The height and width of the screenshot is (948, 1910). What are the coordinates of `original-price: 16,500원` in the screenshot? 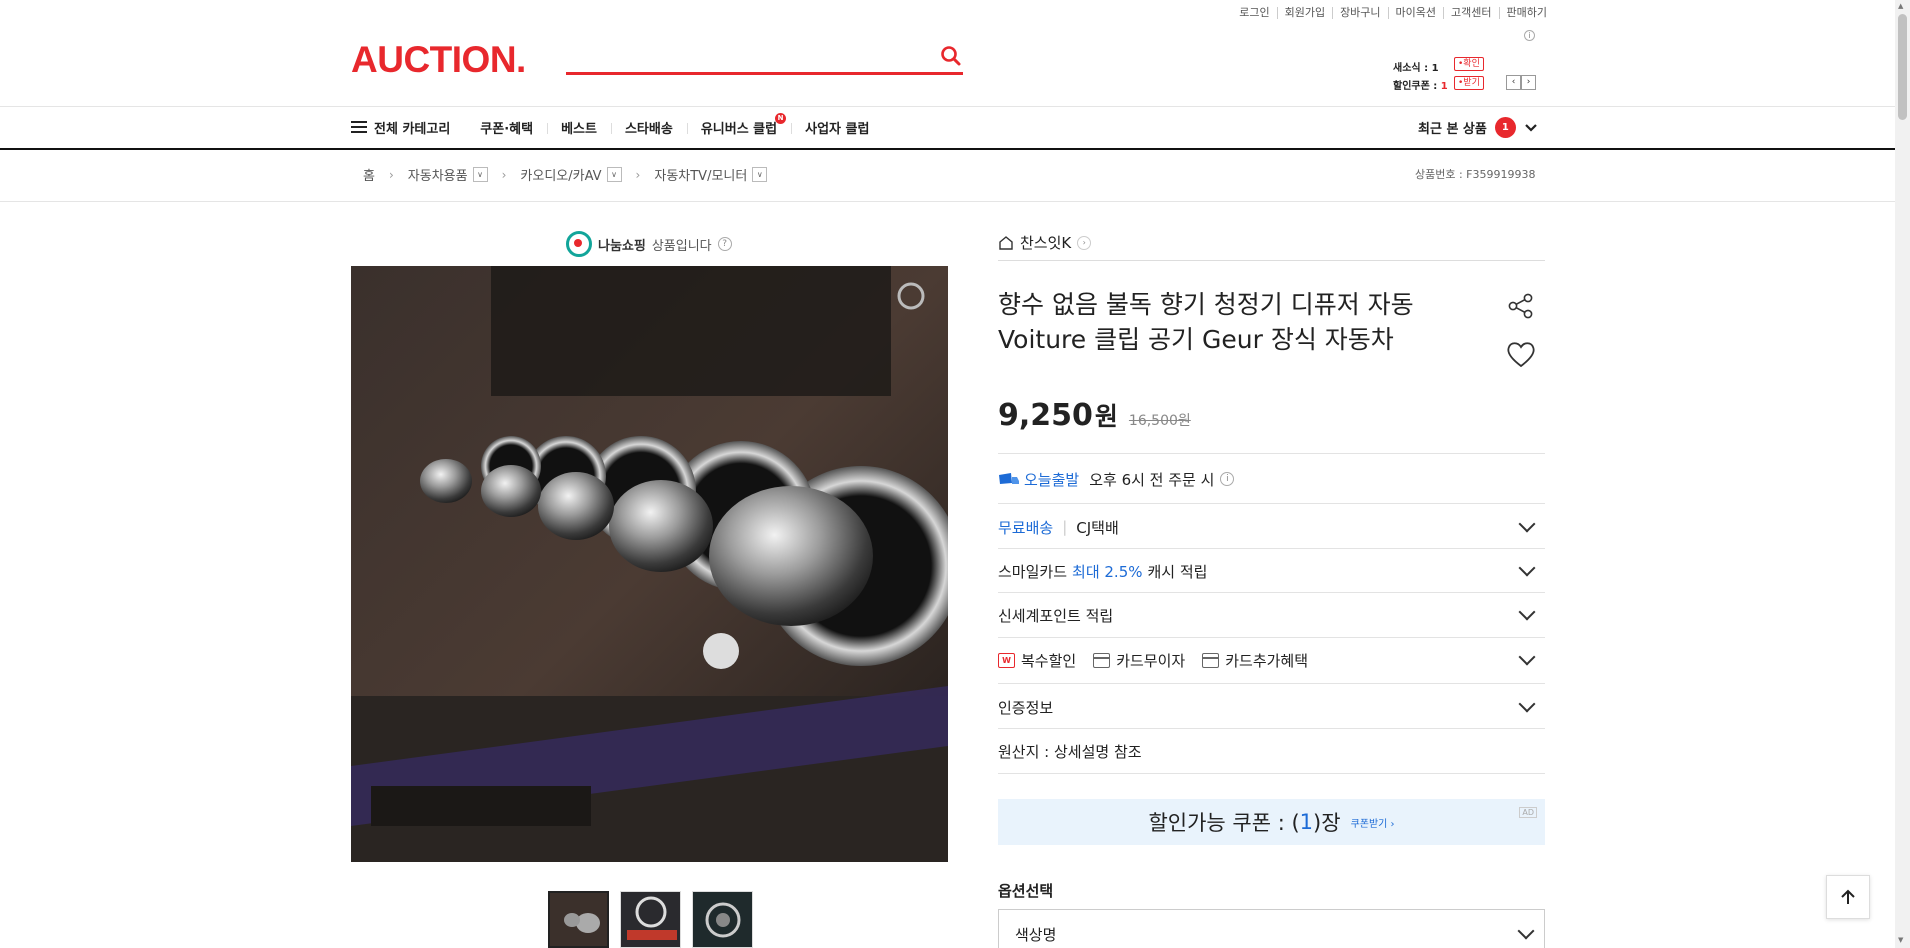 It's located at (1159, 421).